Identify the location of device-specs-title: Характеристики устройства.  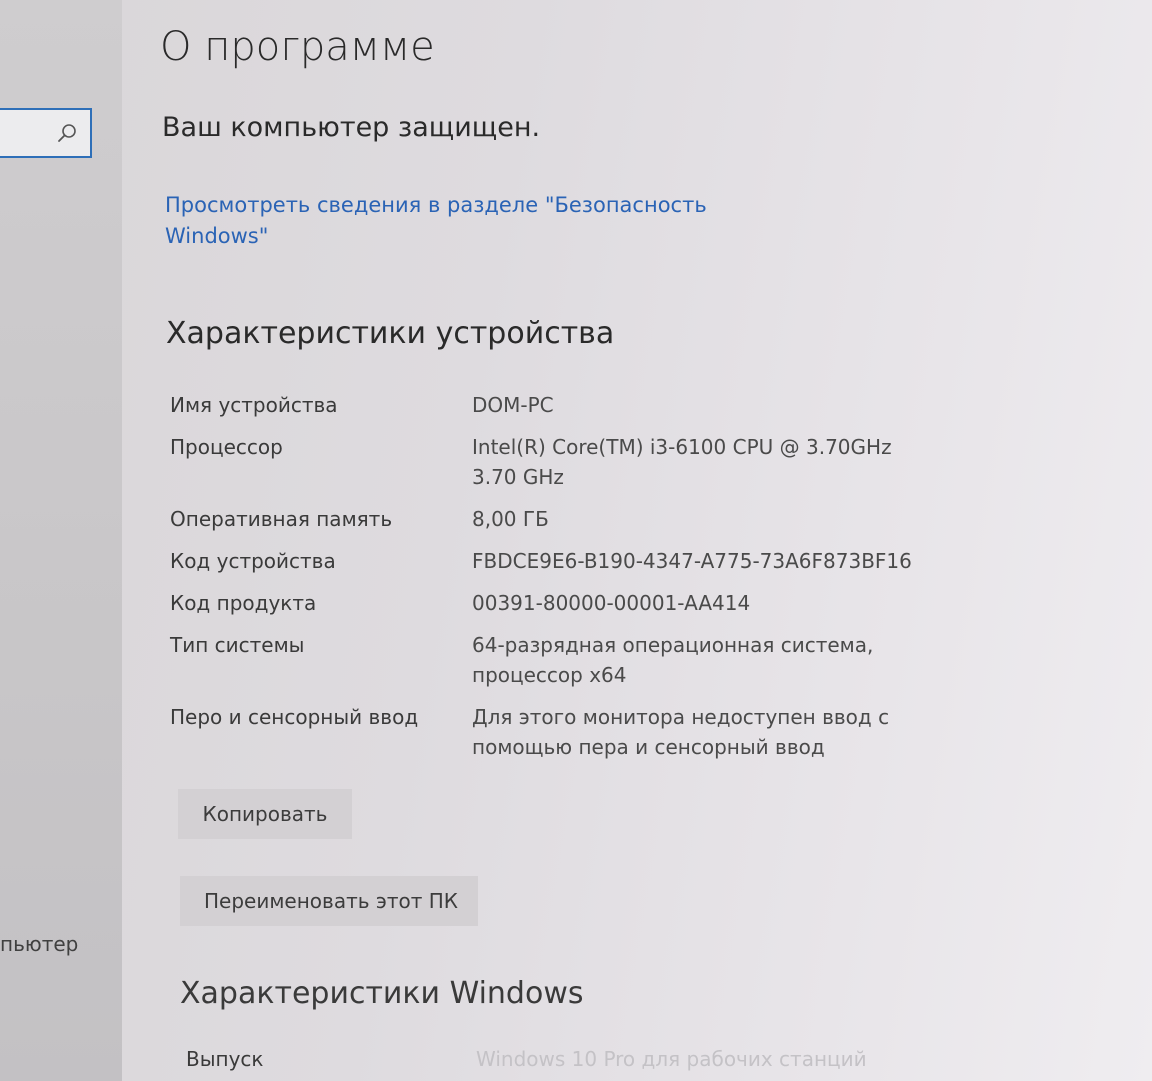
(390, 333).